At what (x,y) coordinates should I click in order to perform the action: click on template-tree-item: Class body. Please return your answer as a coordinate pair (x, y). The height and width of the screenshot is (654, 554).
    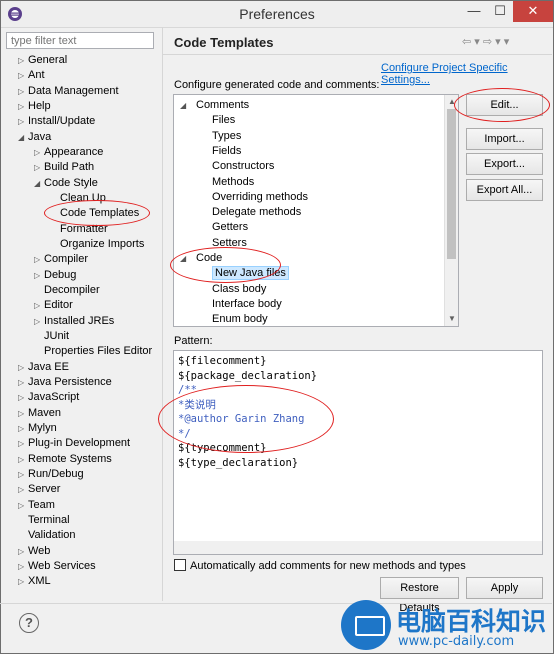
    Looking at the image, I should click on (239, 289).